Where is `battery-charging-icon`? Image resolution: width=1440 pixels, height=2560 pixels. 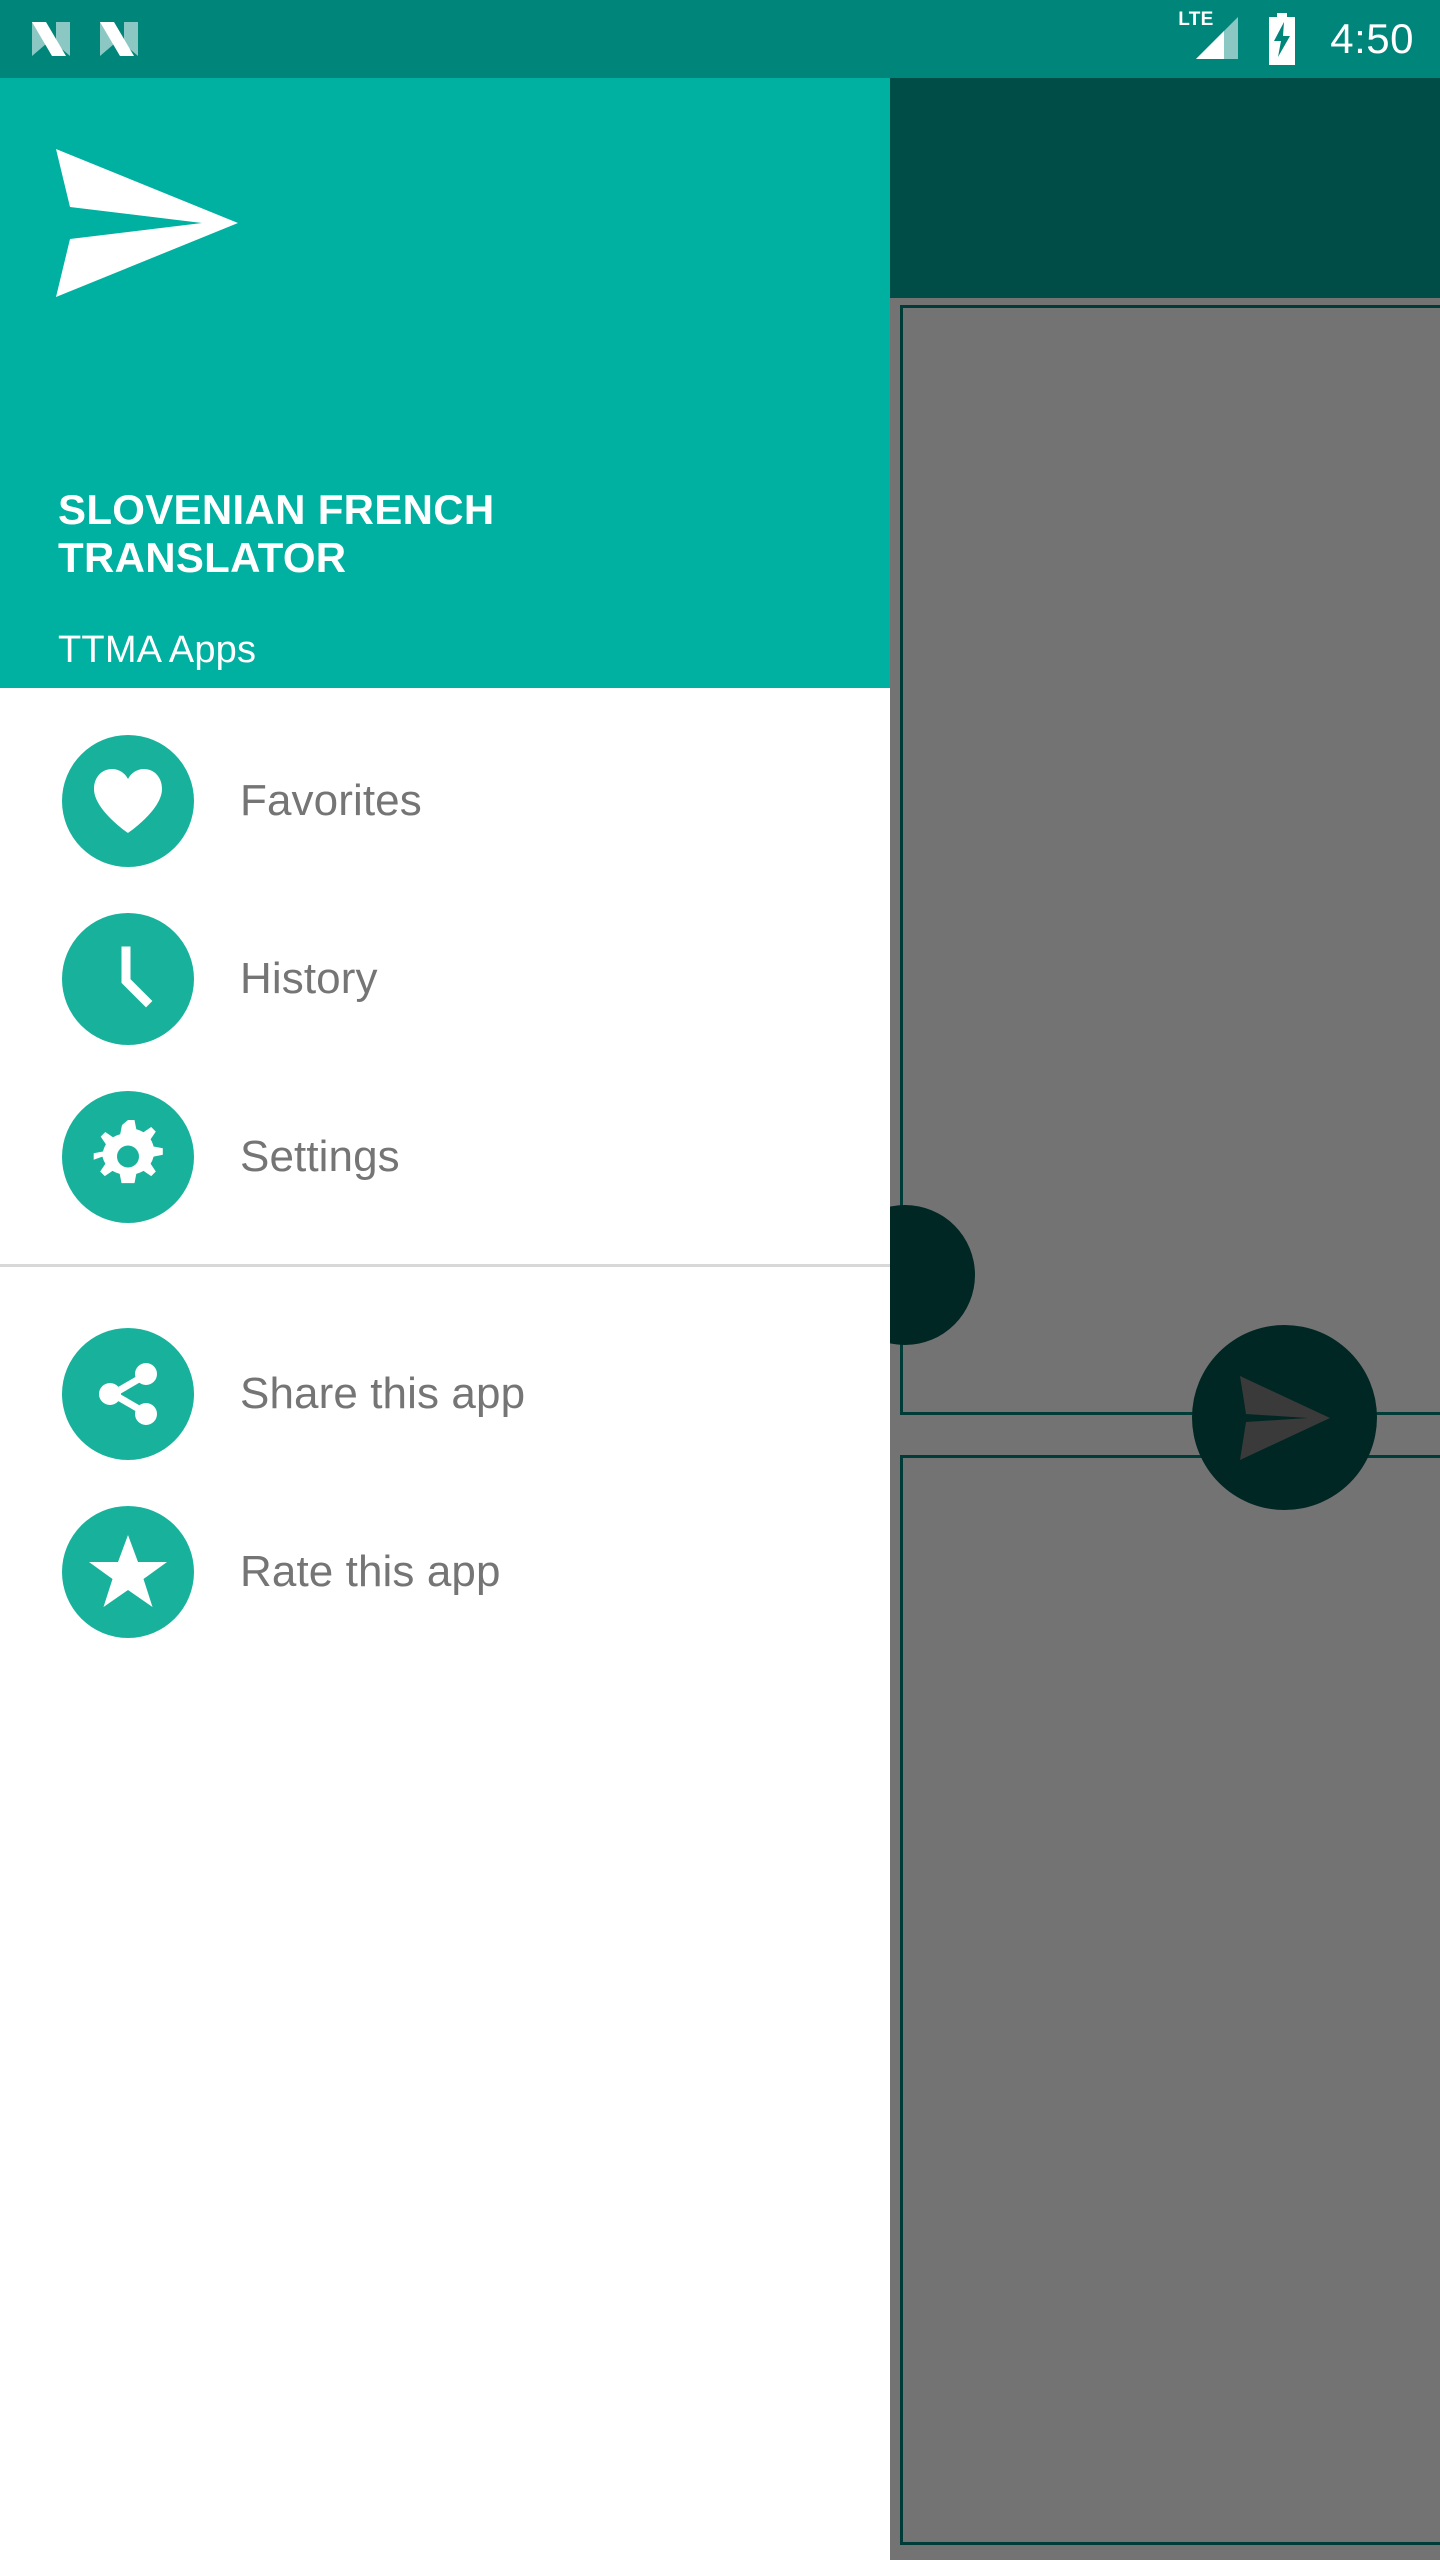
battery-charging-icon is located at coordinates (1282, 39).